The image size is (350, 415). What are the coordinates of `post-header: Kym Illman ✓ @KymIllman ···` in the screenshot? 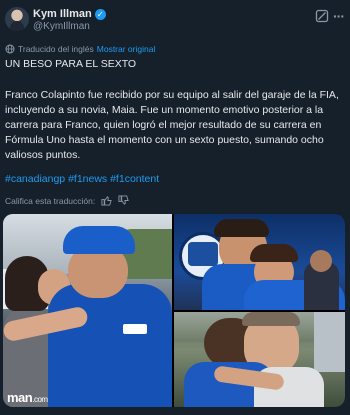 It's located at (175, 18).